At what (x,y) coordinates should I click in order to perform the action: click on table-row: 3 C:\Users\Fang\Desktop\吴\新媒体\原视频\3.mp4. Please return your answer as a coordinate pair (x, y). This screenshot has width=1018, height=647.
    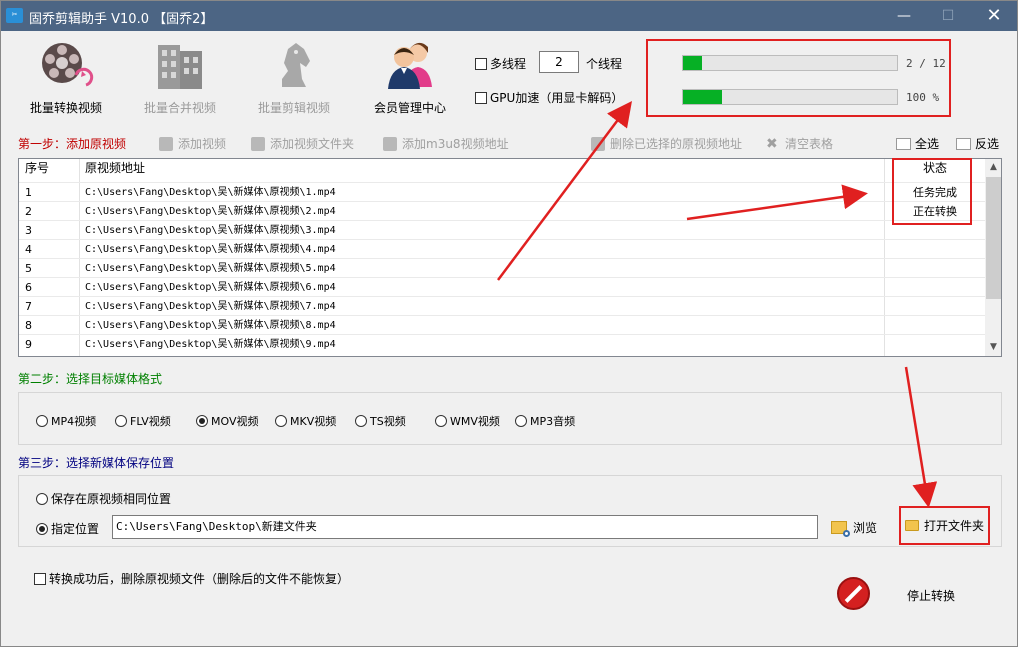
    Looking at the image, I should click on (502, 229).